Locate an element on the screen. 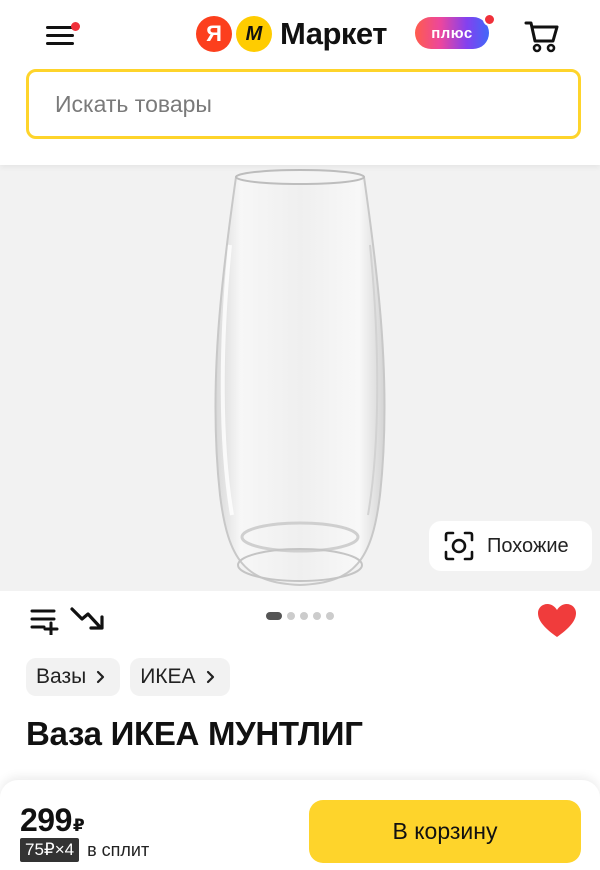 Image resolution: width=600 pixels, height=870 pixels. logo-m-badge: М is located at coordinates (254, 34).